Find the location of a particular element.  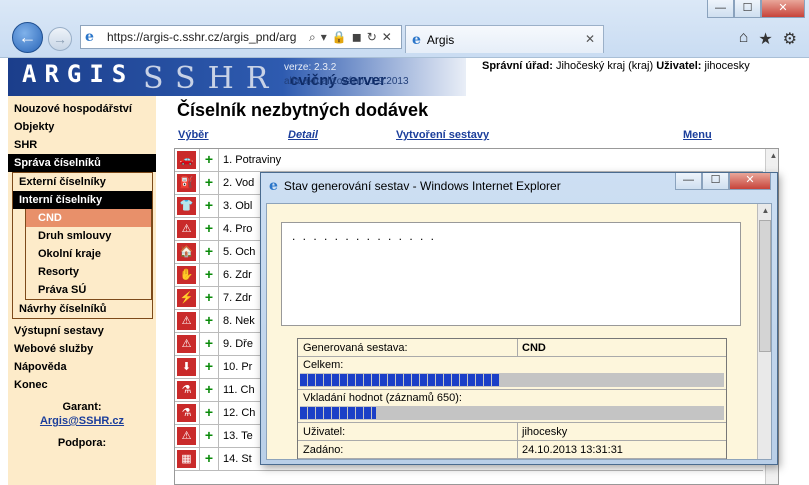

row-label: 13. Te is located at coordinates (238, 436).